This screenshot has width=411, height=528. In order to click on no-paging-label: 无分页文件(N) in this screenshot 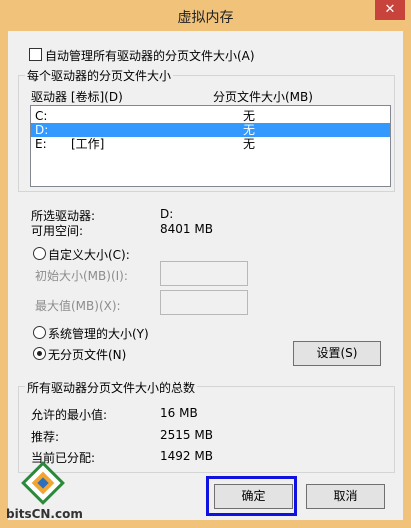, I will do `click(87, 354)`.